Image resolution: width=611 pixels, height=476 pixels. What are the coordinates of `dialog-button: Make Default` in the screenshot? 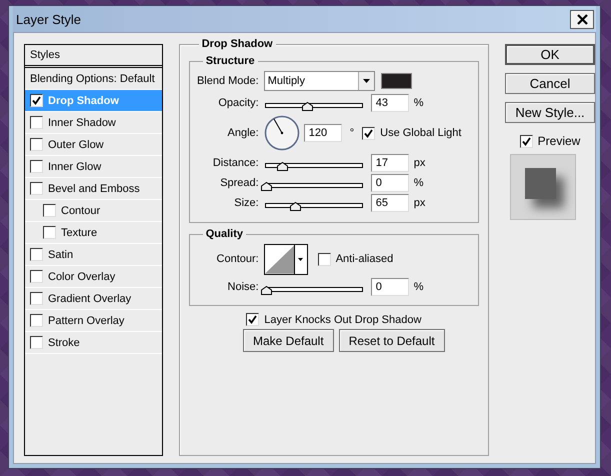 It's located at (288, 340).